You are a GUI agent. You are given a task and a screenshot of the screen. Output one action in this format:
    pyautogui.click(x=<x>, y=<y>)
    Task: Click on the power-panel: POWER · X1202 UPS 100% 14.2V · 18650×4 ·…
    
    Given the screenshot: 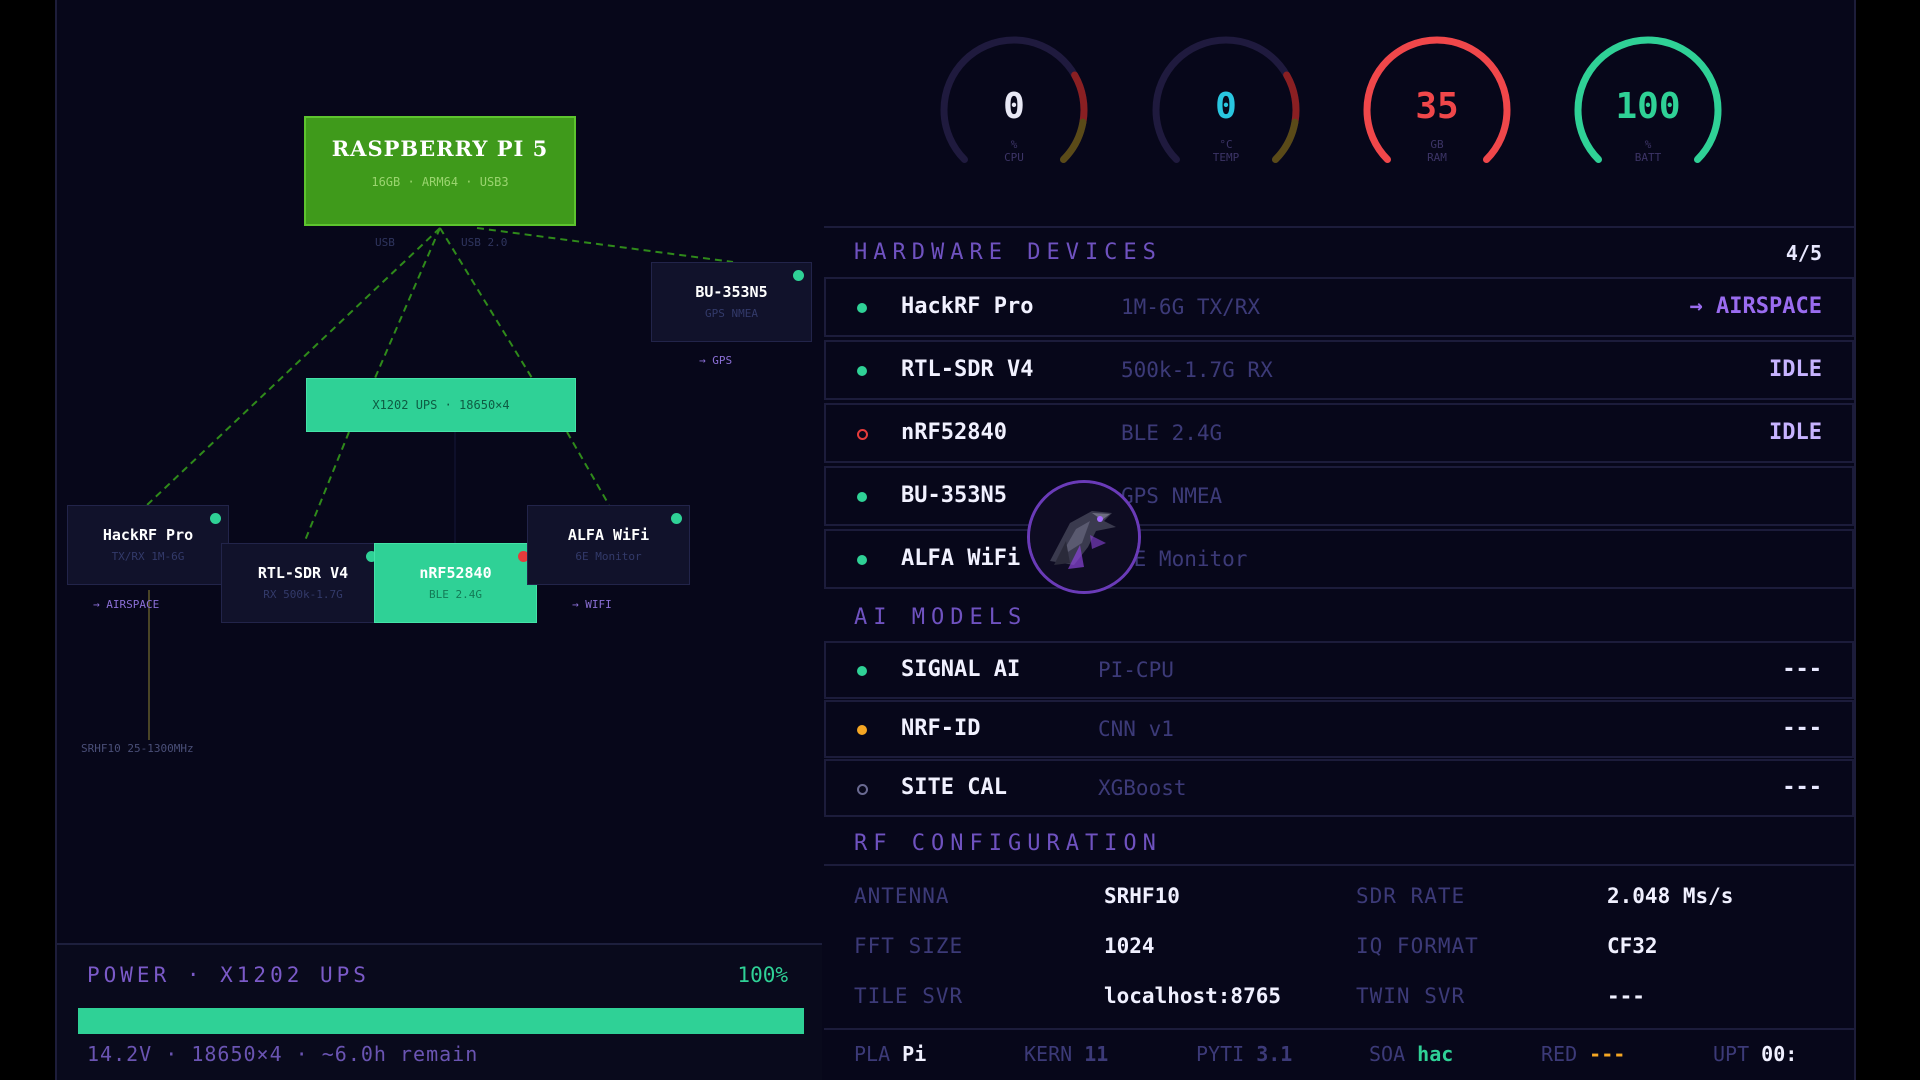 What is the action you would take?
    pyautogui.click(x=439, y=1011)
    